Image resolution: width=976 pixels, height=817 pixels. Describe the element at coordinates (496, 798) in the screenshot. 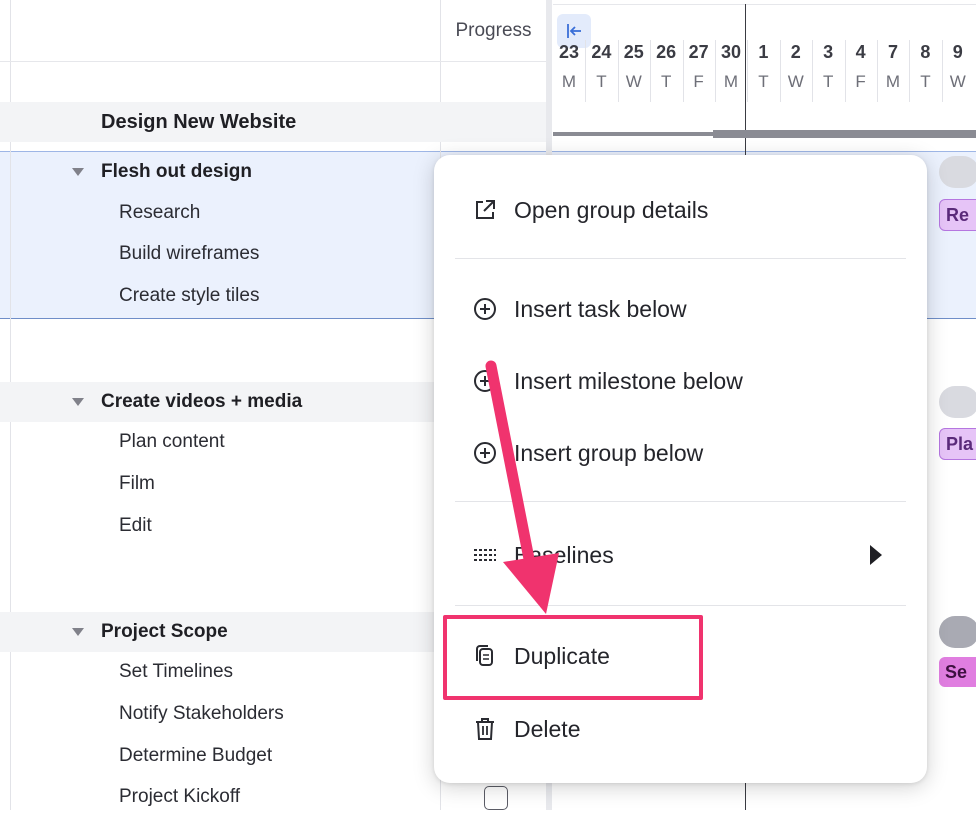

I see `progress-checkbox` at that location.